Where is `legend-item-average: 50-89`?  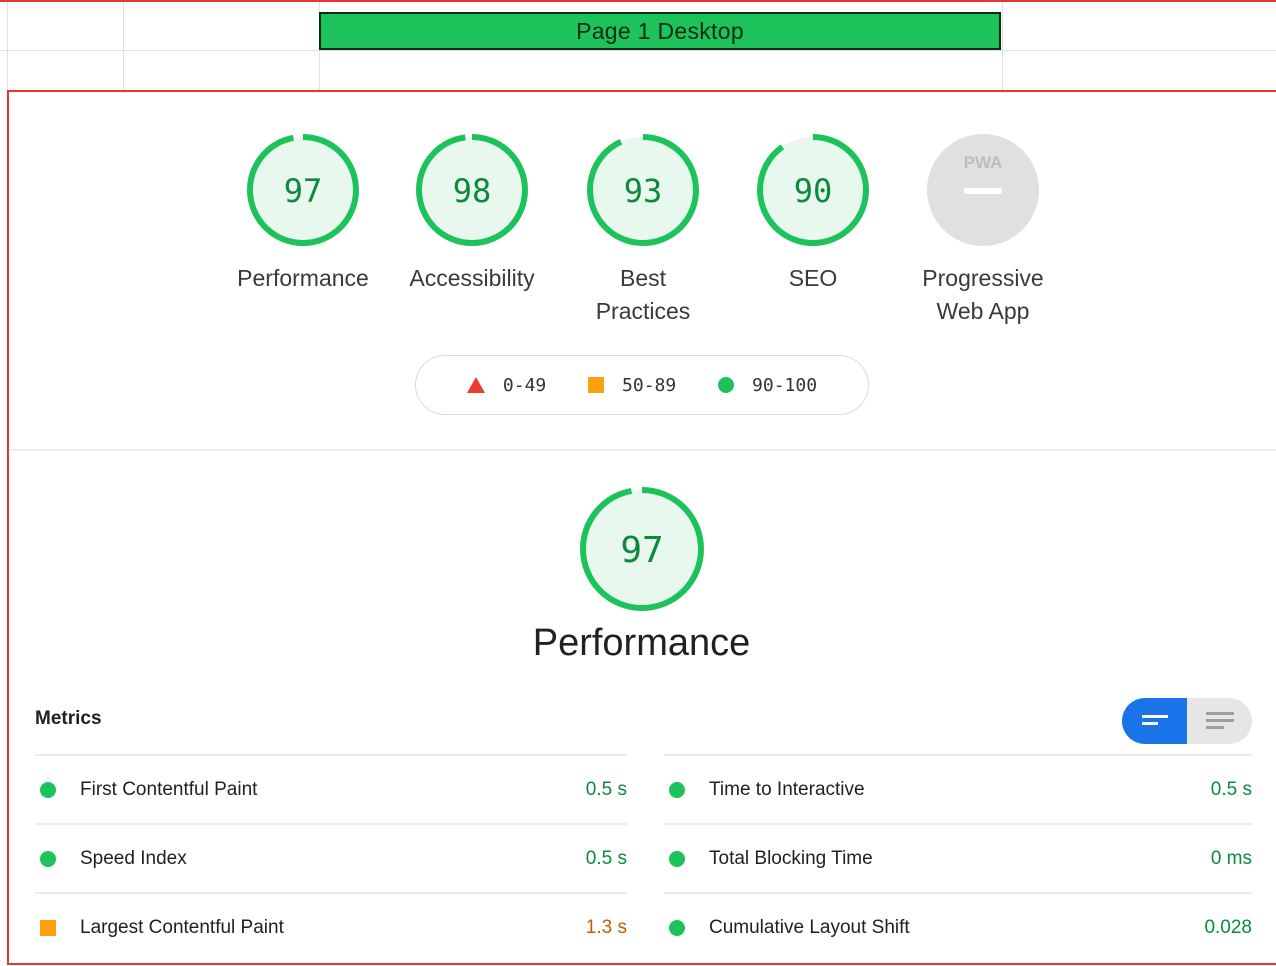
legend-item-average: 50-89 is located at coordinates (632, 385).